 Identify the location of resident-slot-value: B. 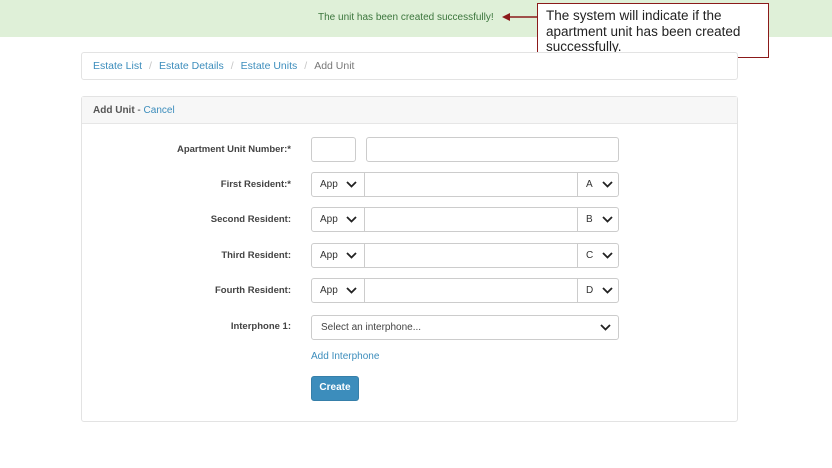
(589, 219).